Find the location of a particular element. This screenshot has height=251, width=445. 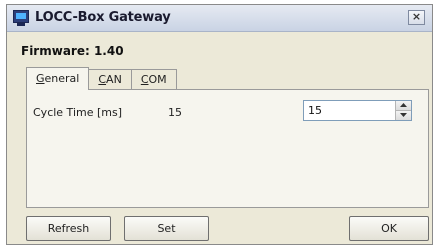

monitor-icon is located at coordinates (21, 16).